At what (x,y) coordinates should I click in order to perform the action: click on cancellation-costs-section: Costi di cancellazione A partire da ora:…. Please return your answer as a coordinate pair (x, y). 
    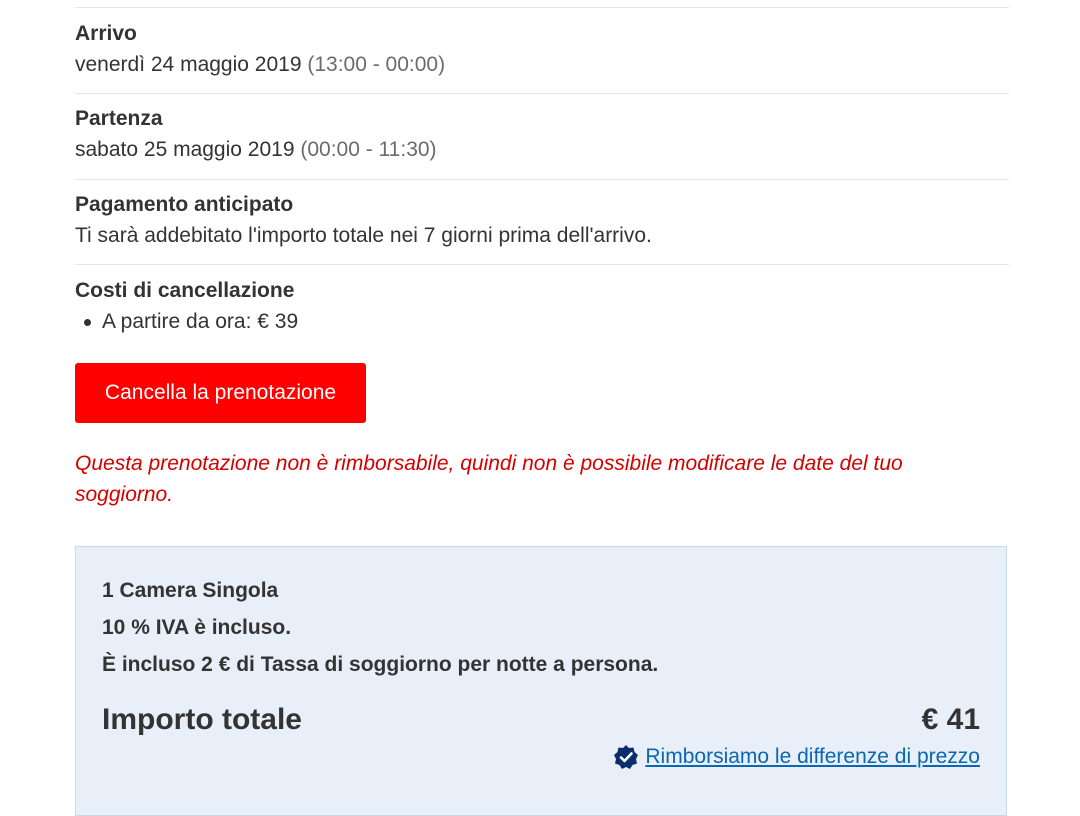
    Looking at the image, I should click on (542, 306).